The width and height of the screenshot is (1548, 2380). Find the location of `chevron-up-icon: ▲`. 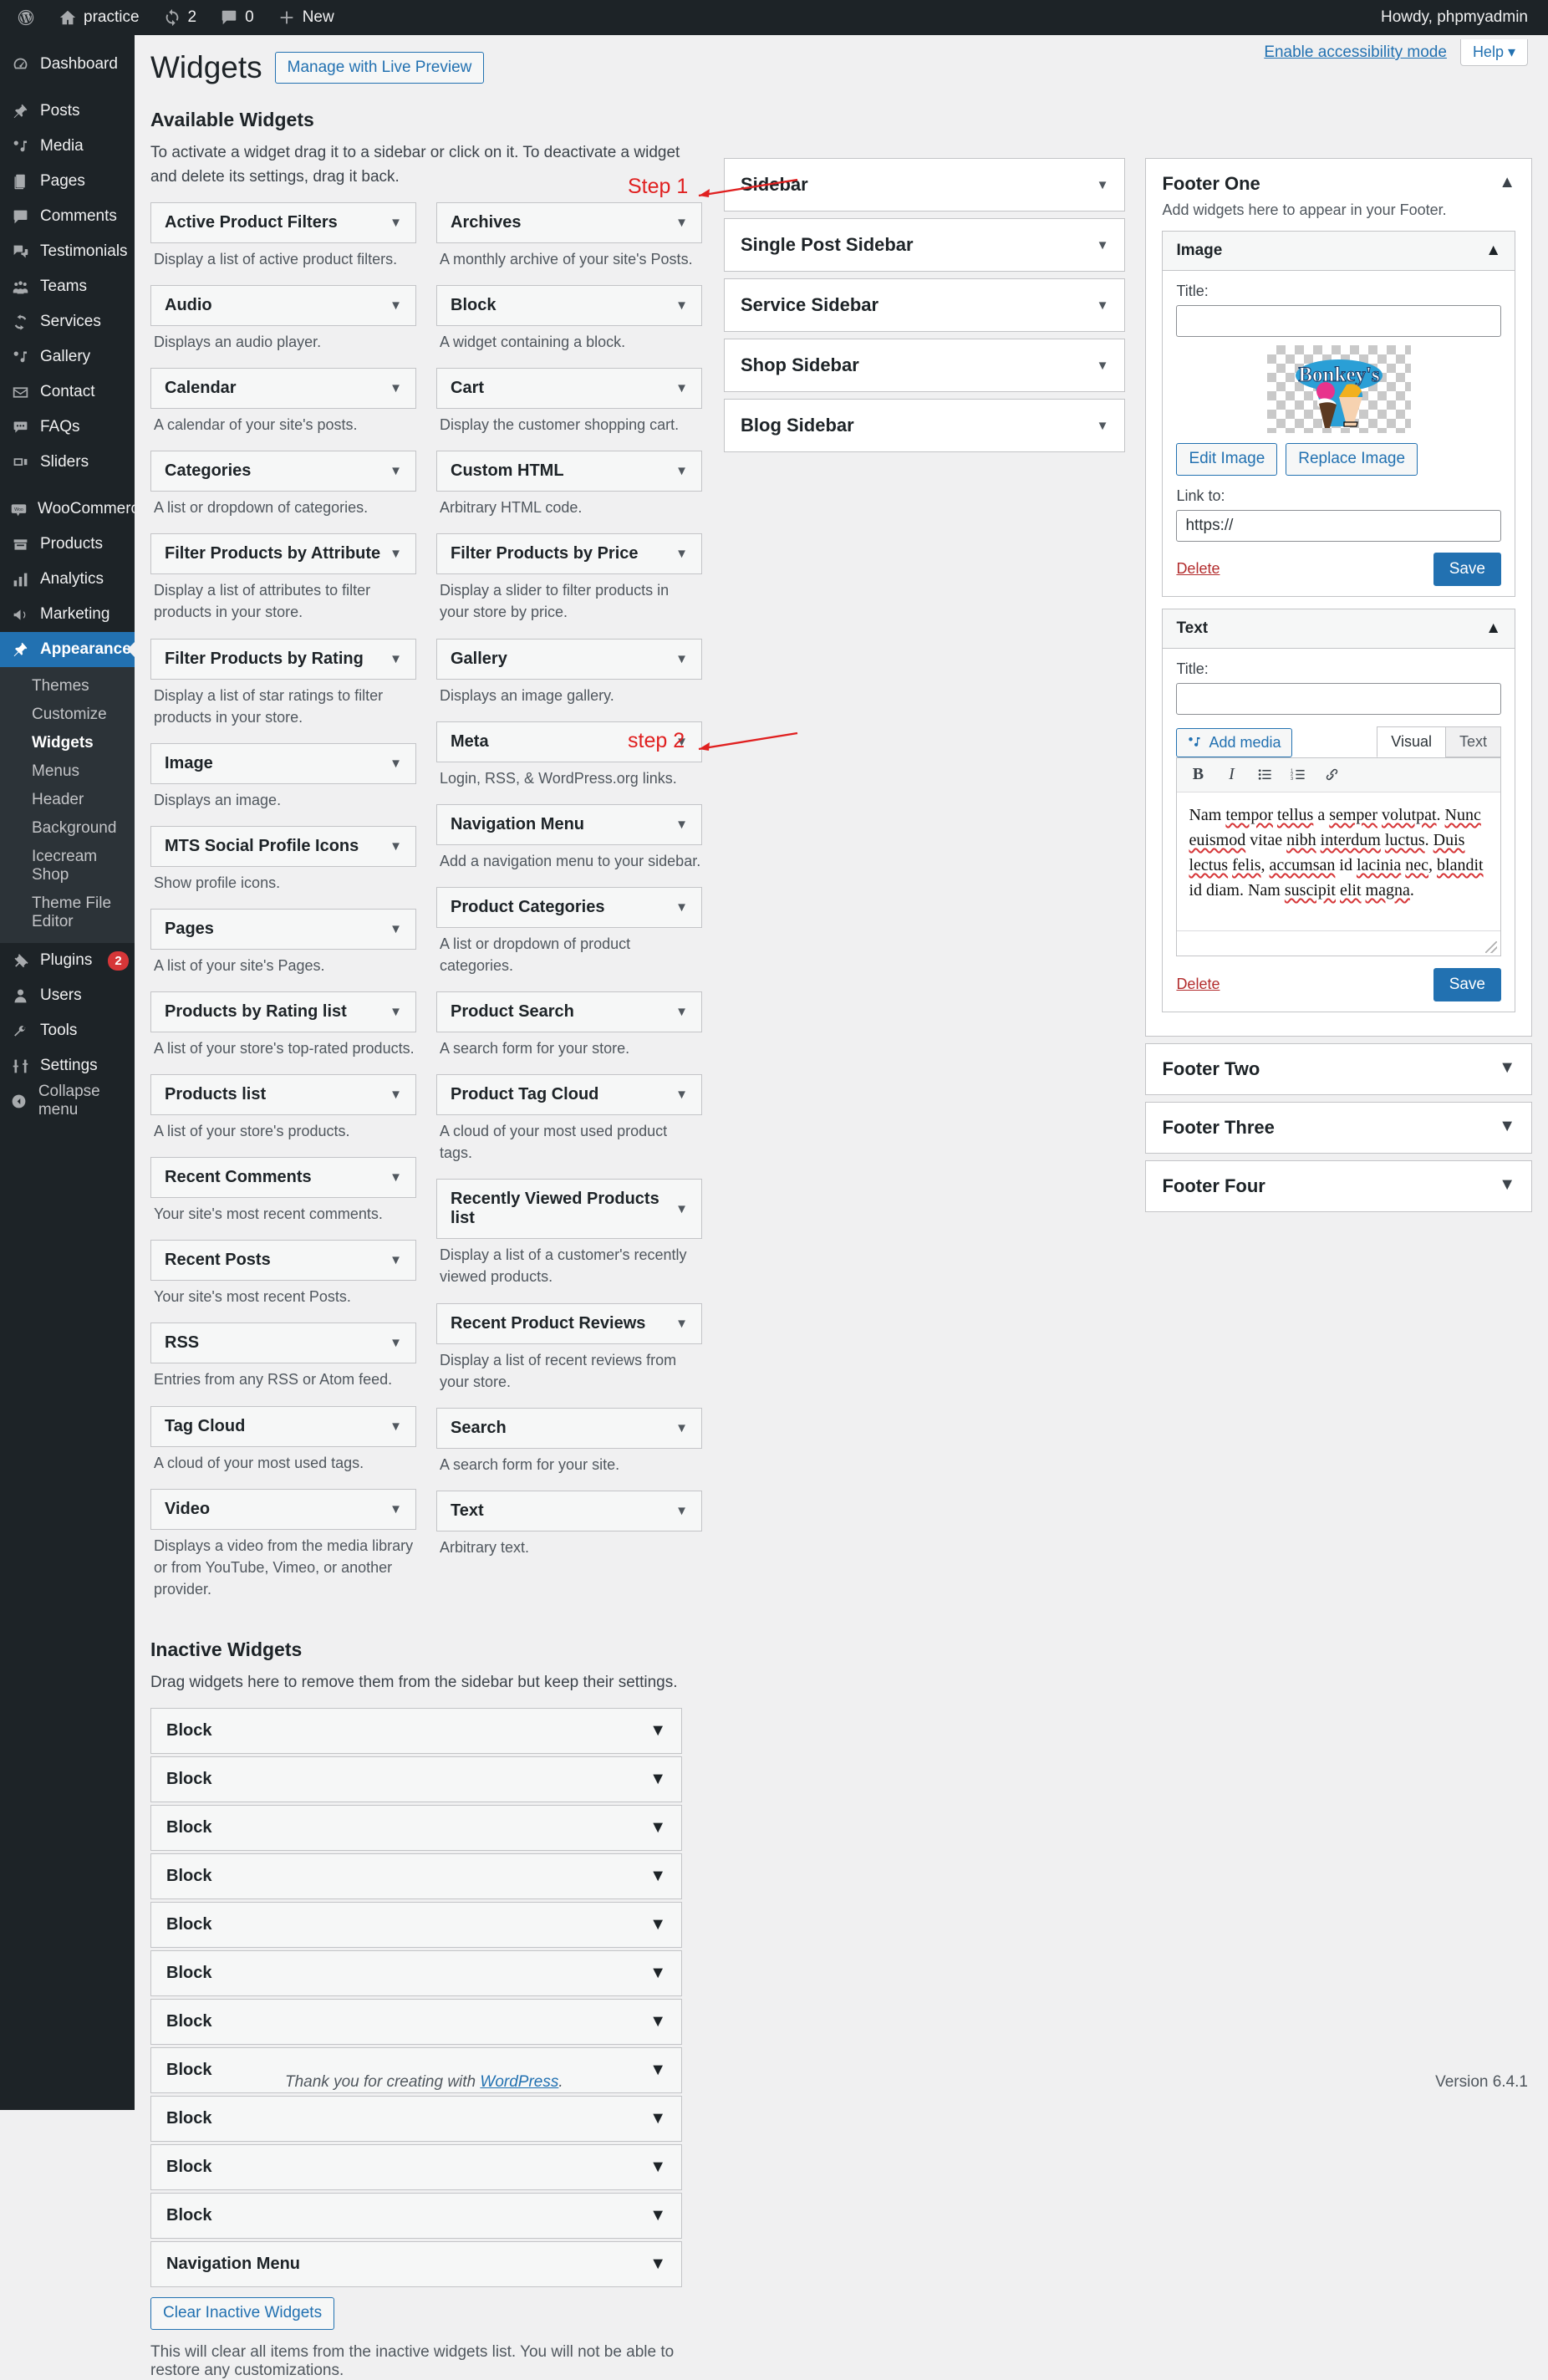

chevron-up-icon: ▲ is located at coordinates (1493, 628).